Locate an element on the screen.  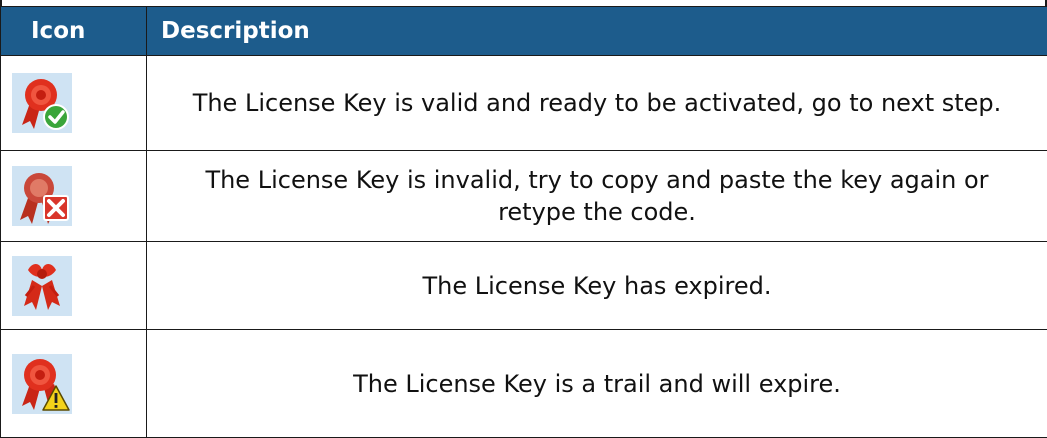
license-trial-warning-icon is located at coordinates (42, 384).